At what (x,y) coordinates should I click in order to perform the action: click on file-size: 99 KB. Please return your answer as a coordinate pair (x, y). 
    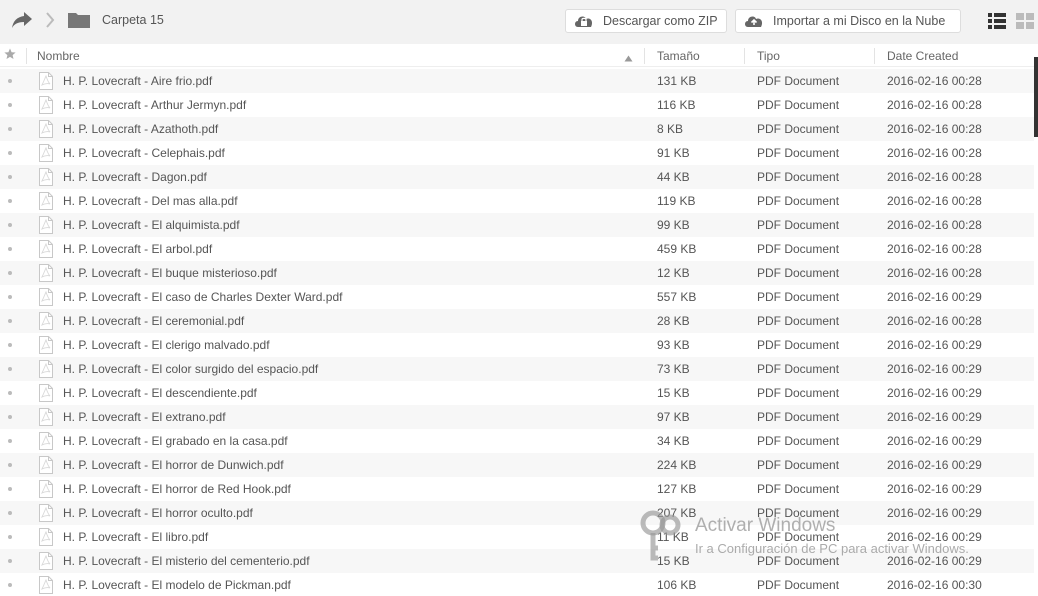
    Looking at the image, I should click on (673, 225).